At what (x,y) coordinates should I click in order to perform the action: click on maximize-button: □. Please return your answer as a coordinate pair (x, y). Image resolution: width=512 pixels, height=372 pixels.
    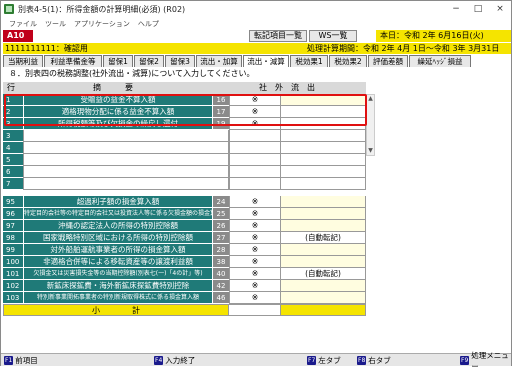
    Looking at the image, I should click on (478, 9).